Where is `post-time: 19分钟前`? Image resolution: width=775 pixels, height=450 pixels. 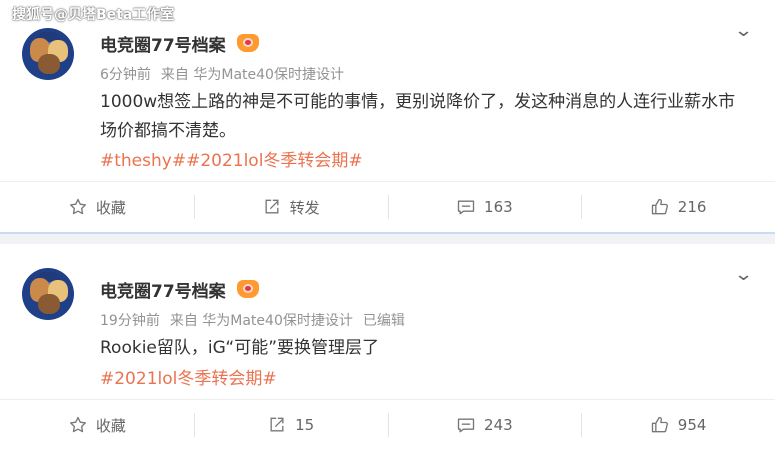 post-time: 19分钟前 is located at coordinates (130, 321).